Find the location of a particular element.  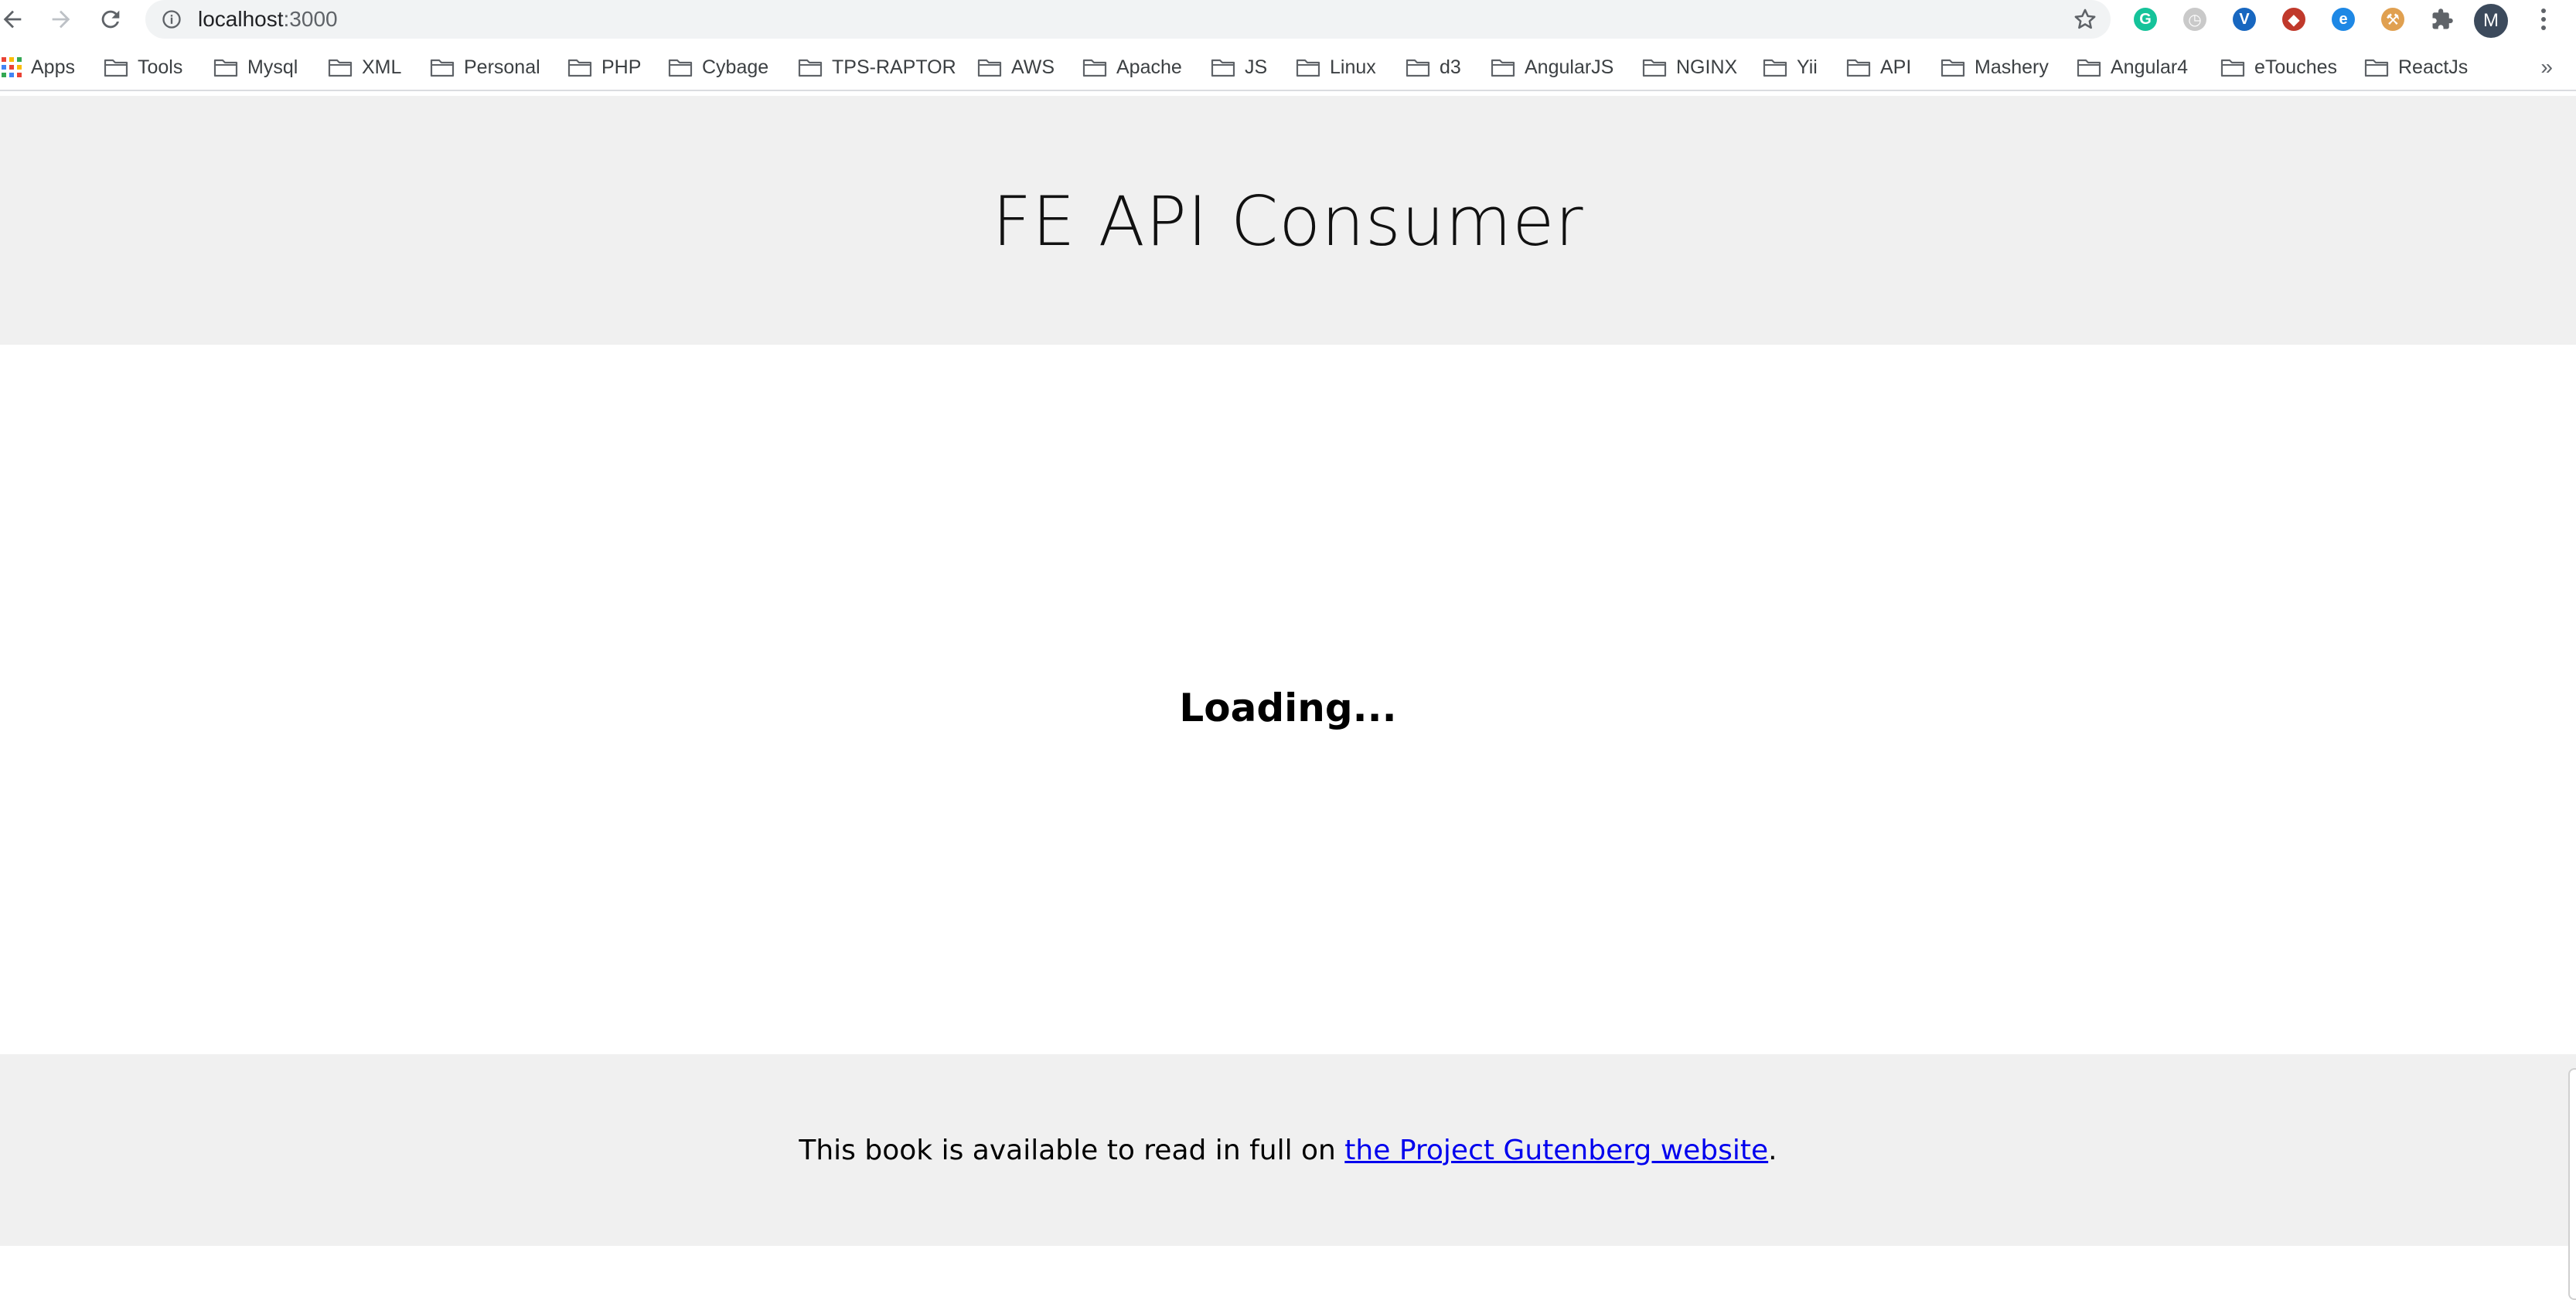

forward-button is located at coordinates (61, 19).